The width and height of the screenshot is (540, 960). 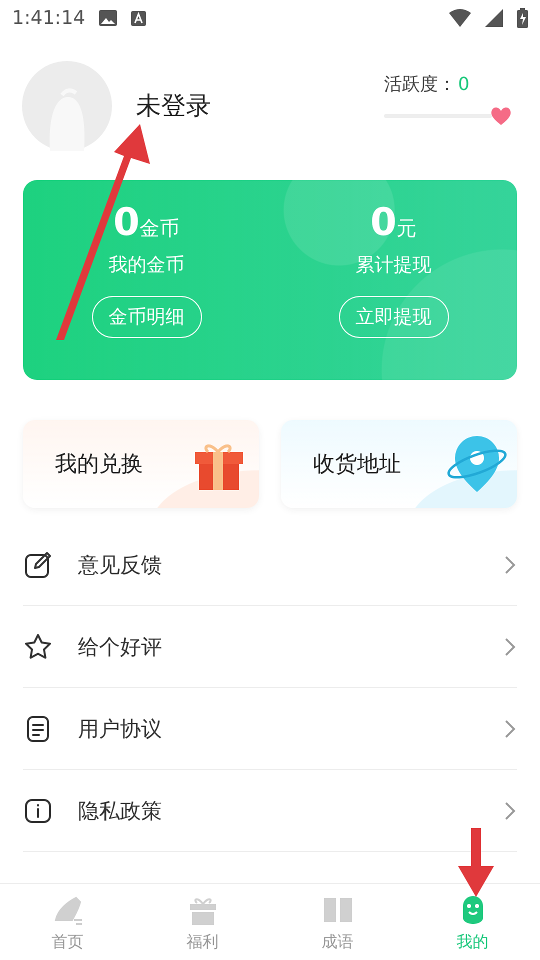 I want to click on status-time: 1:41:14, so click(x=49, y=18).